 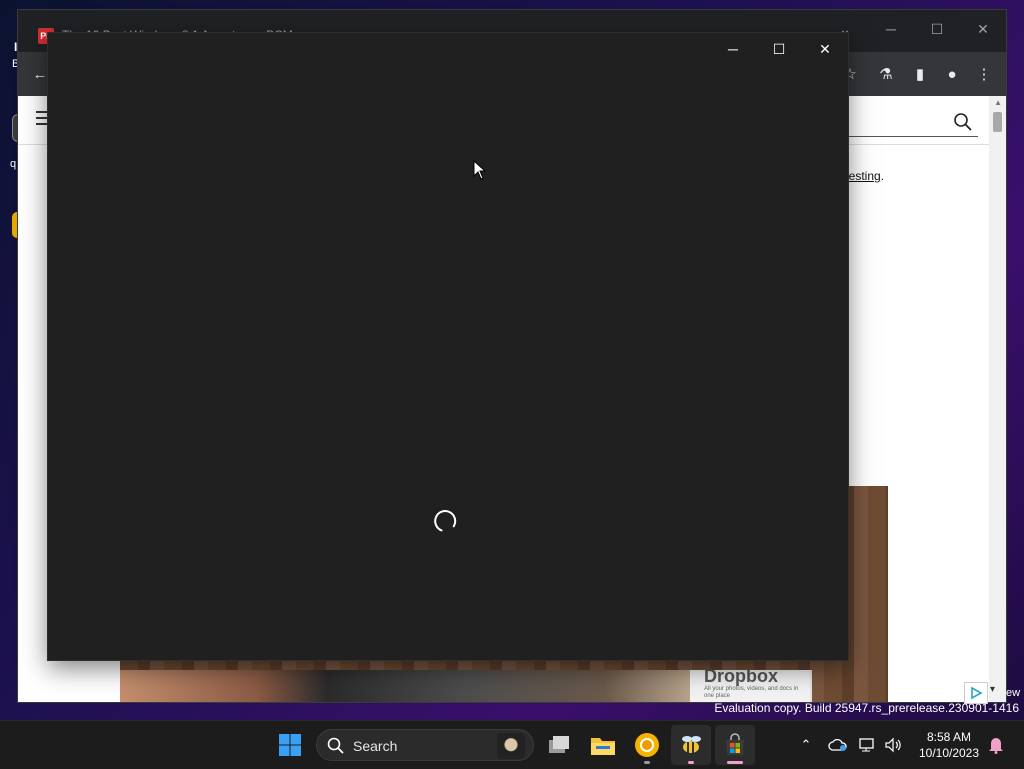 I want to click on taskbar-search-input: Search, so click(x=425, y=745).